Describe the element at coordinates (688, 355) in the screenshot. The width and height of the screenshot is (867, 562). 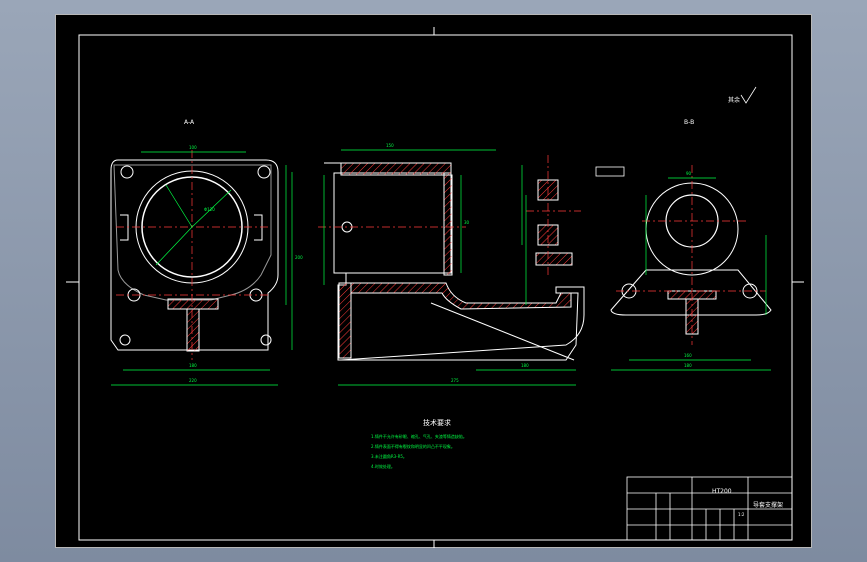
I see `dim-right-mid: 160` at that location.